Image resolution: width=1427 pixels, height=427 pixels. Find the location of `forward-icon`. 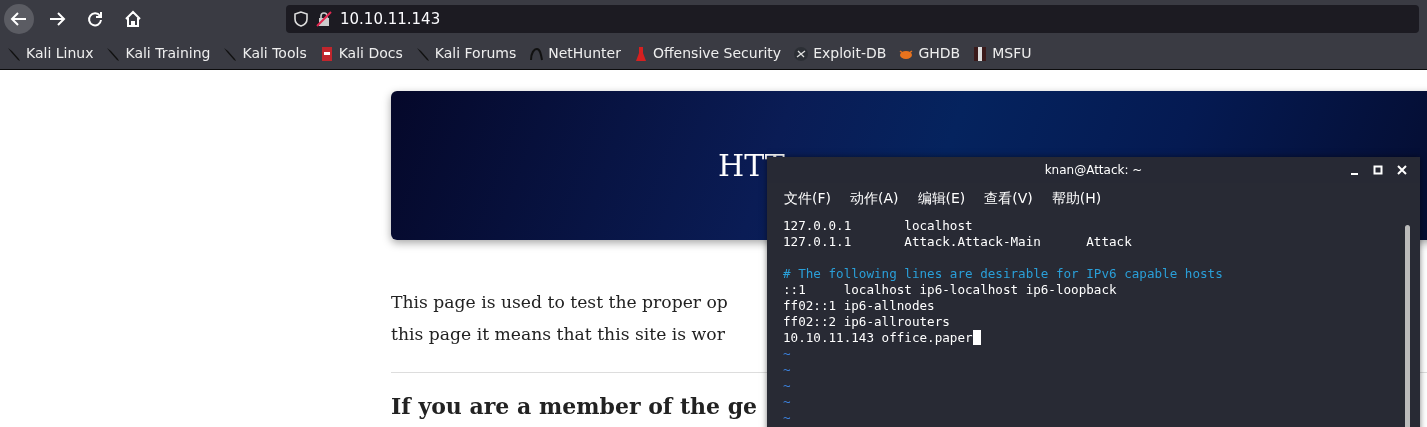

forward-icon is located at coordinates (57, 19).